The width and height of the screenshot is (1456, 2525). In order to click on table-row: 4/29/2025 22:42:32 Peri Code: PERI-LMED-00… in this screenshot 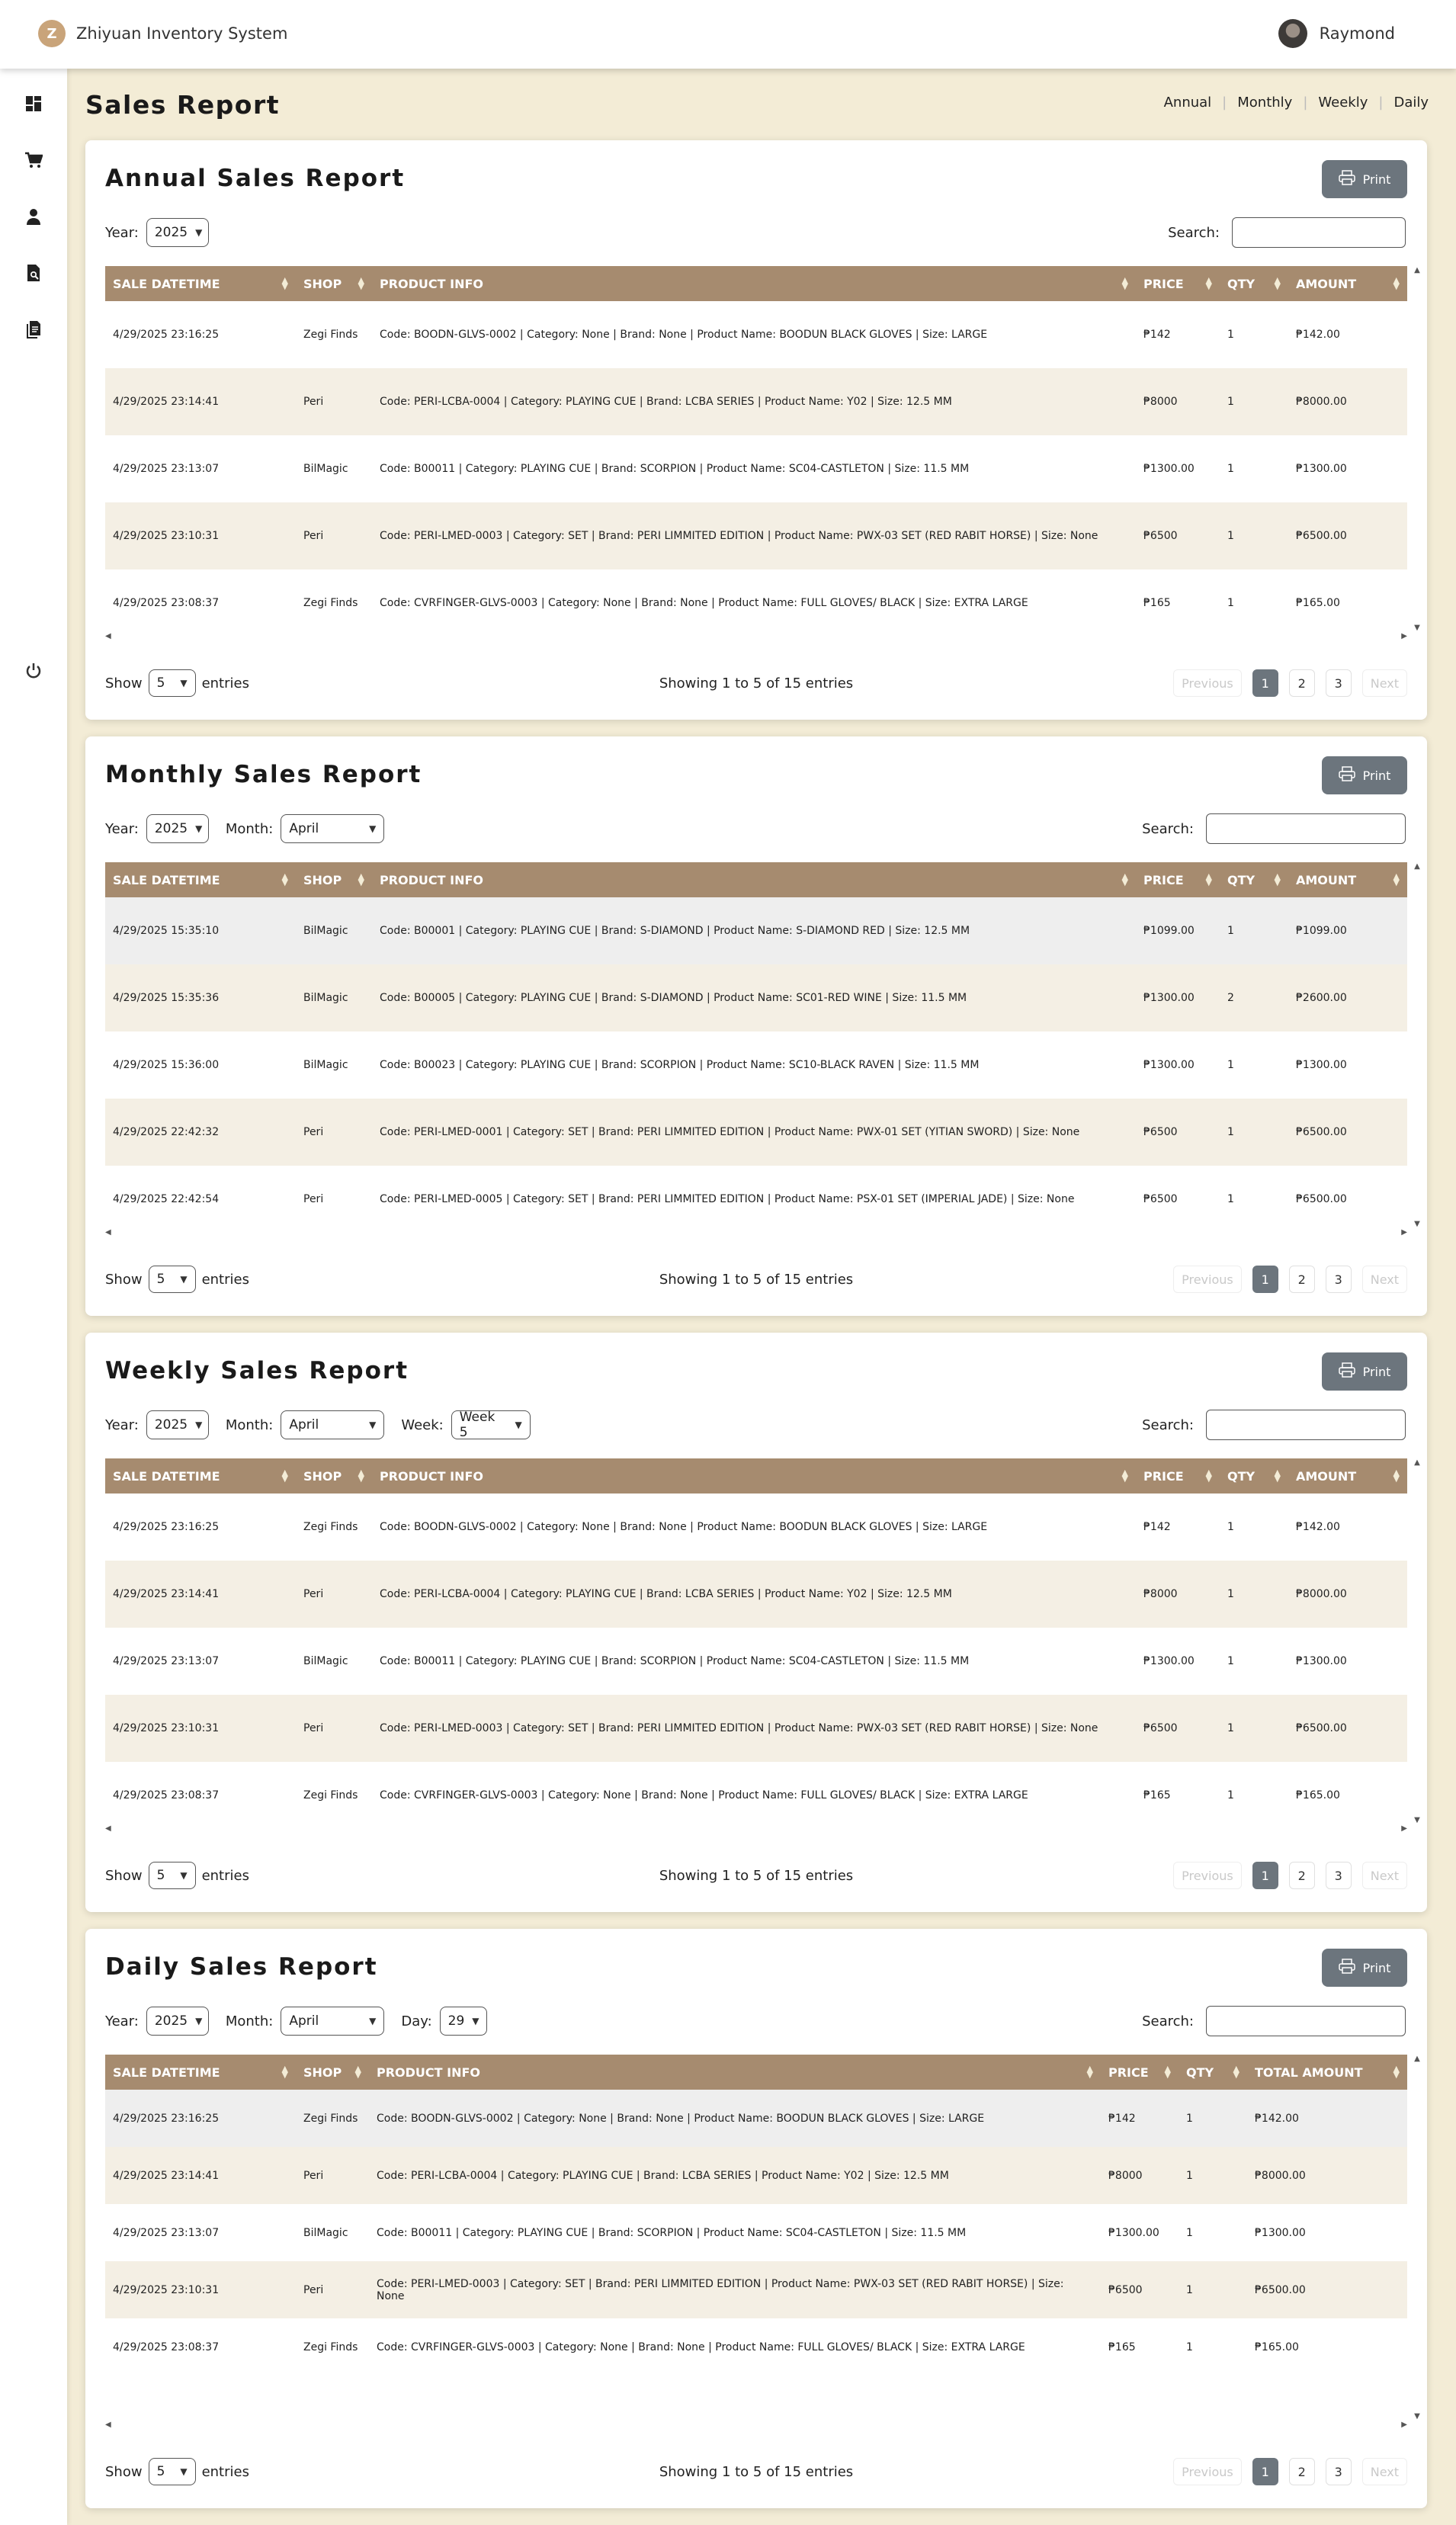, I will do `click(756, 1133)`.